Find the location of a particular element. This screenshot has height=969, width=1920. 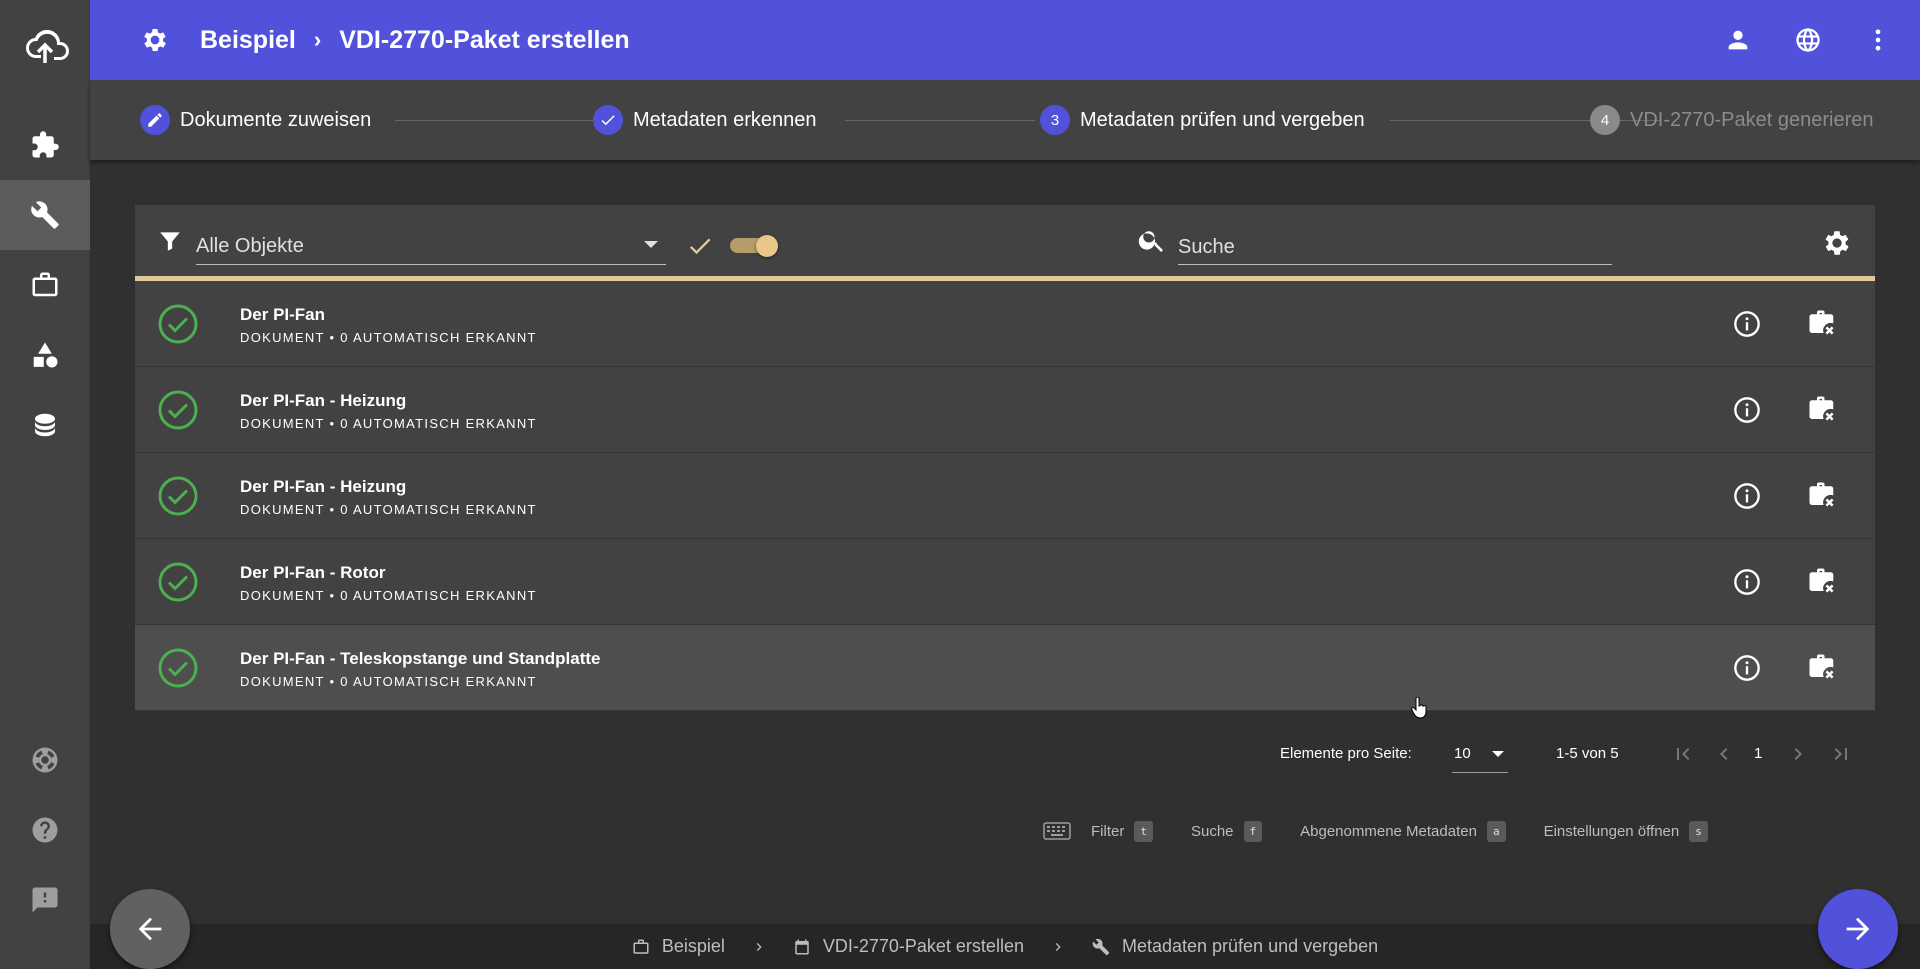

search-icon is located at coordinates (1150, 241).